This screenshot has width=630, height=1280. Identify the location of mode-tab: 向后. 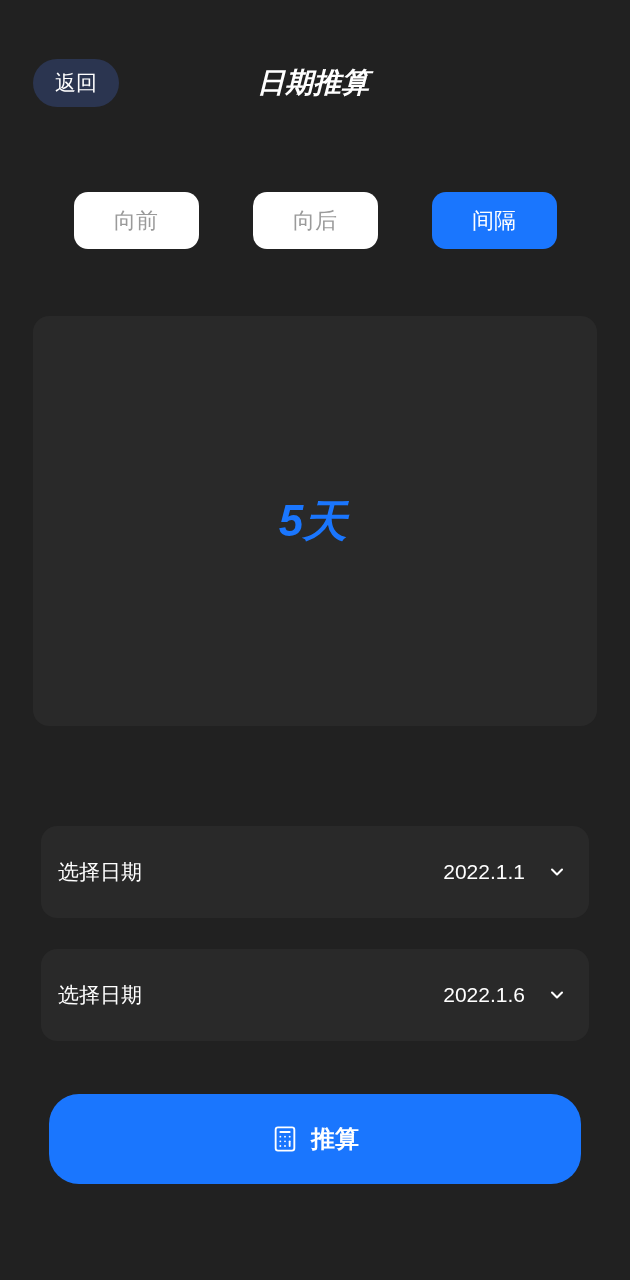
(315, 220).